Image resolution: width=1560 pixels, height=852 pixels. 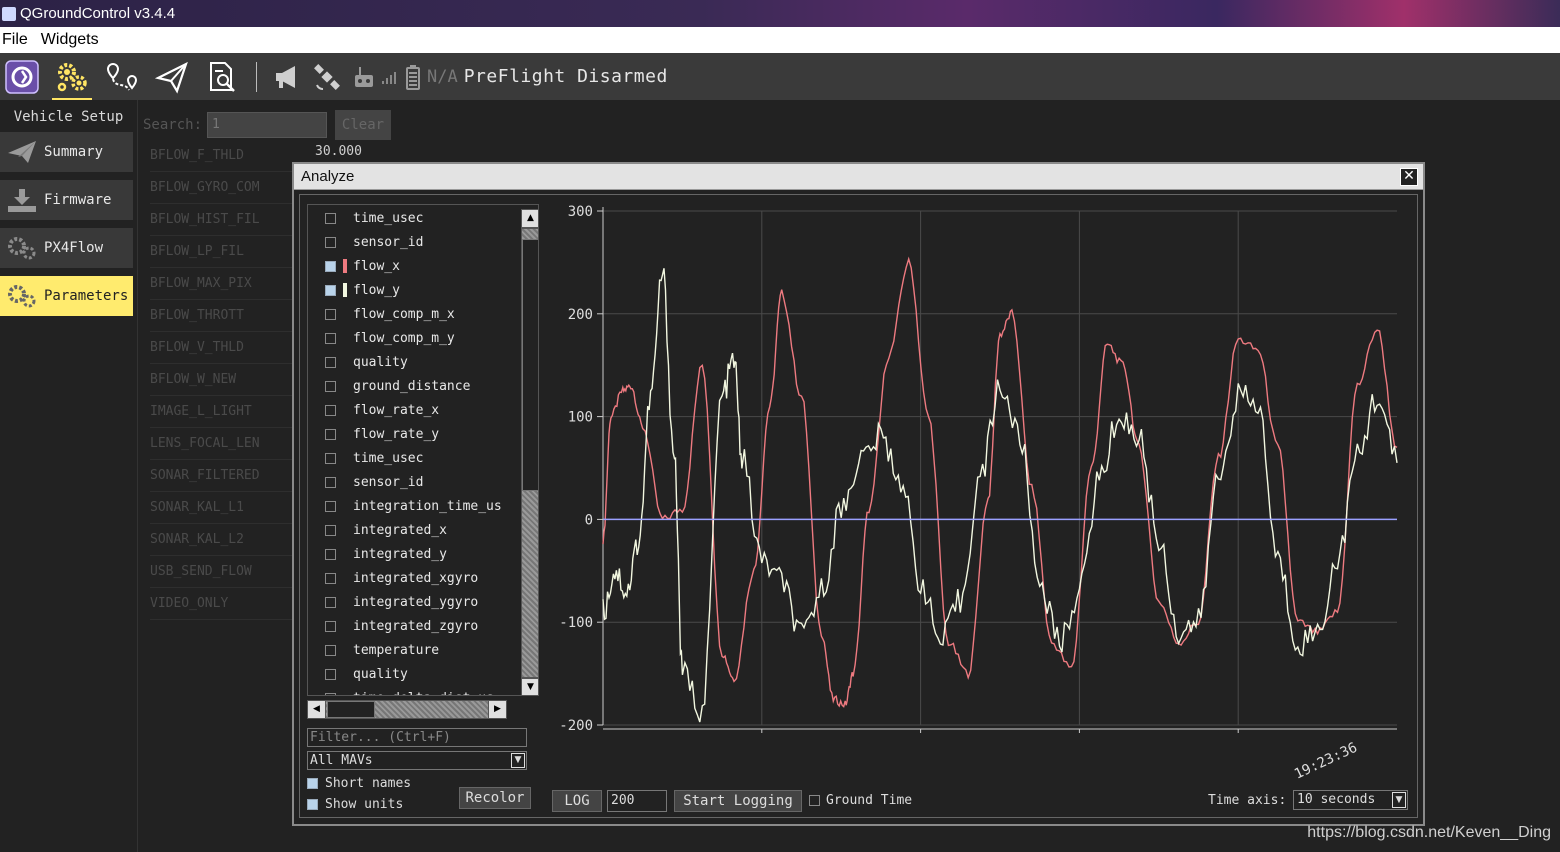 What do you see at coordinates (267, 125) in the screenshot?
I see `search-input: 1` at bounding box center [267, 125].